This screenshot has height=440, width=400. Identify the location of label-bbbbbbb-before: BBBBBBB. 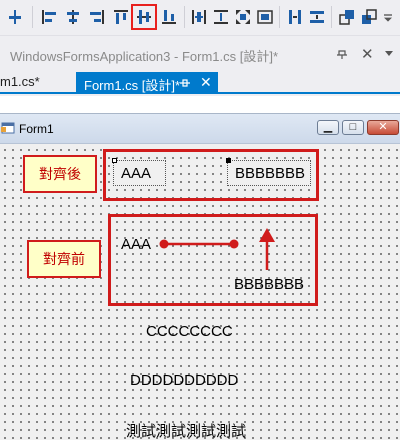
(269, 284).